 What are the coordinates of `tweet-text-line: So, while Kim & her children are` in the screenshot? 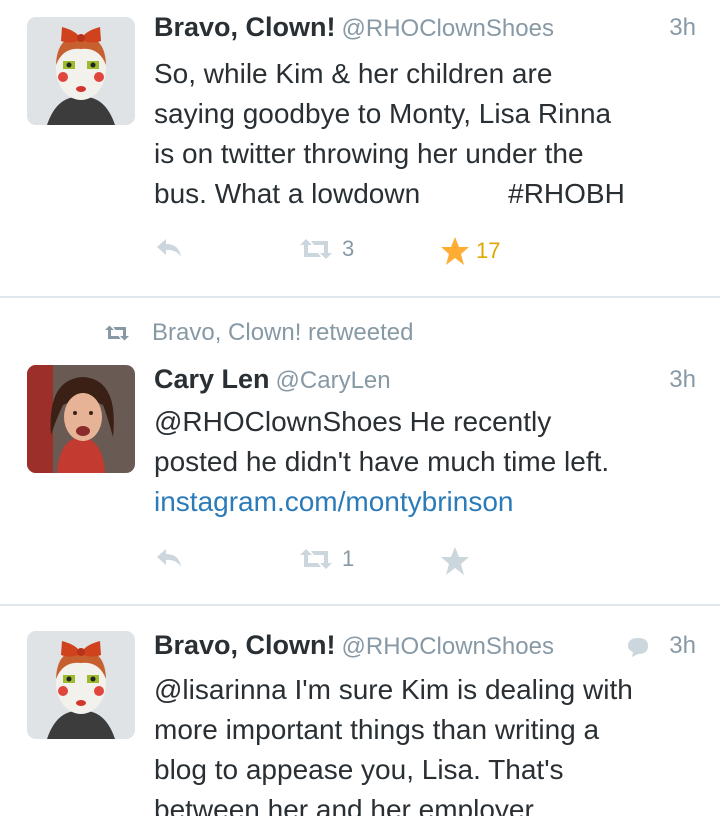 It's located at (353, 73).